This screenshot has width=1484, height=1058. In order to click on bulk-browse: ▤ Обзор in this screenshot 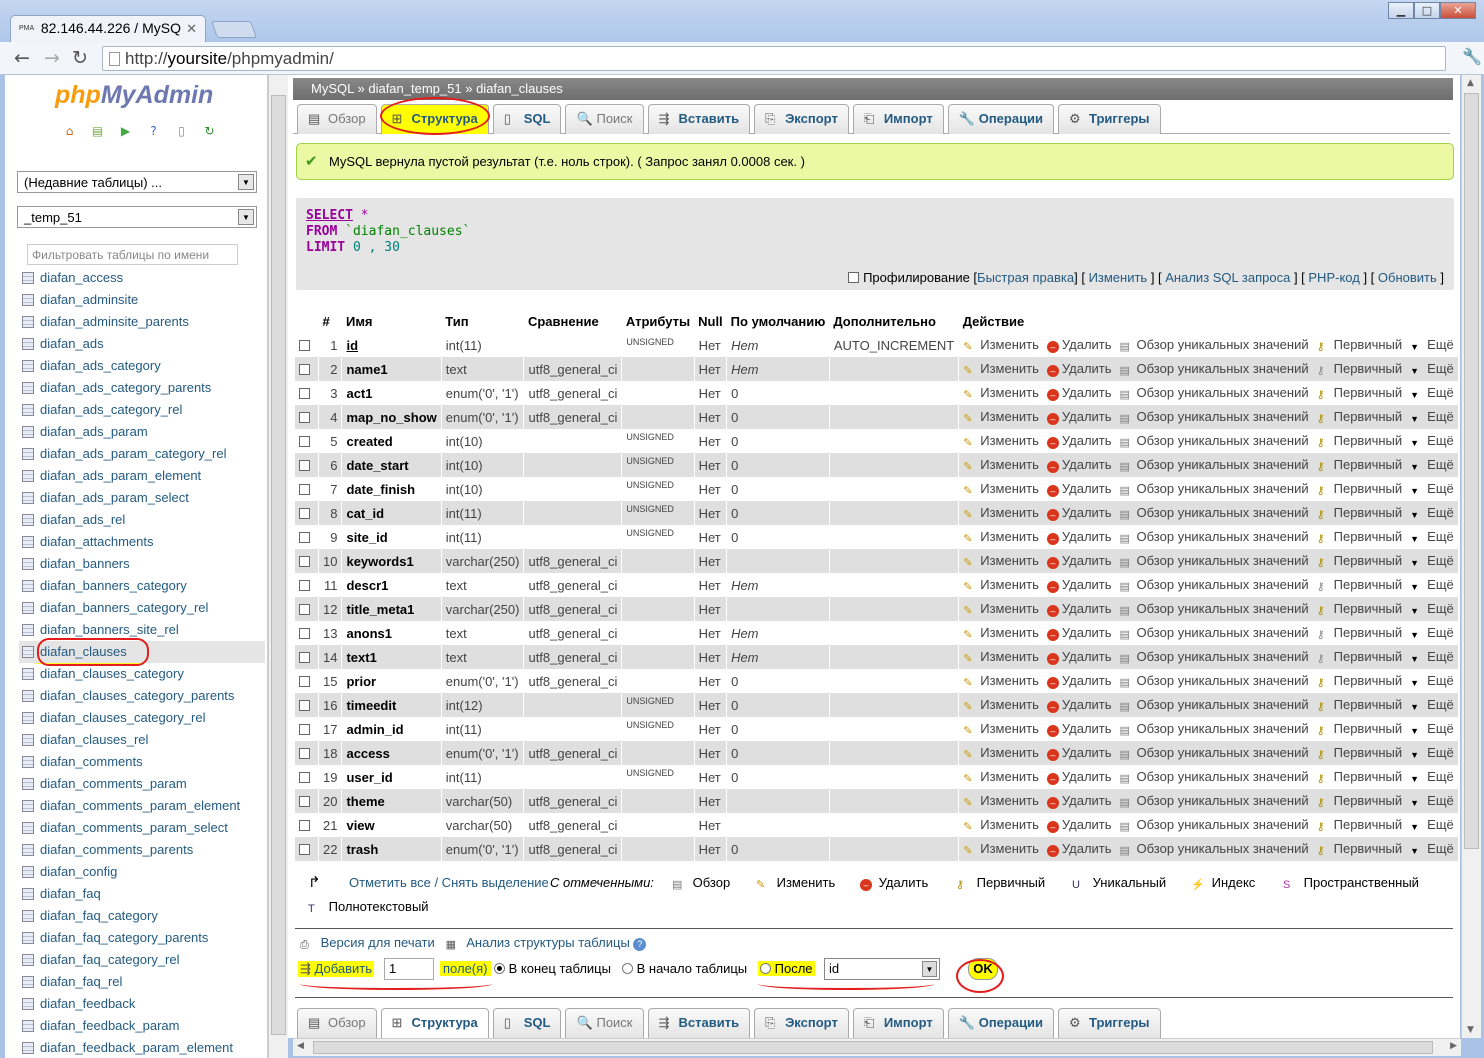, I will do `click(701, 883)`.